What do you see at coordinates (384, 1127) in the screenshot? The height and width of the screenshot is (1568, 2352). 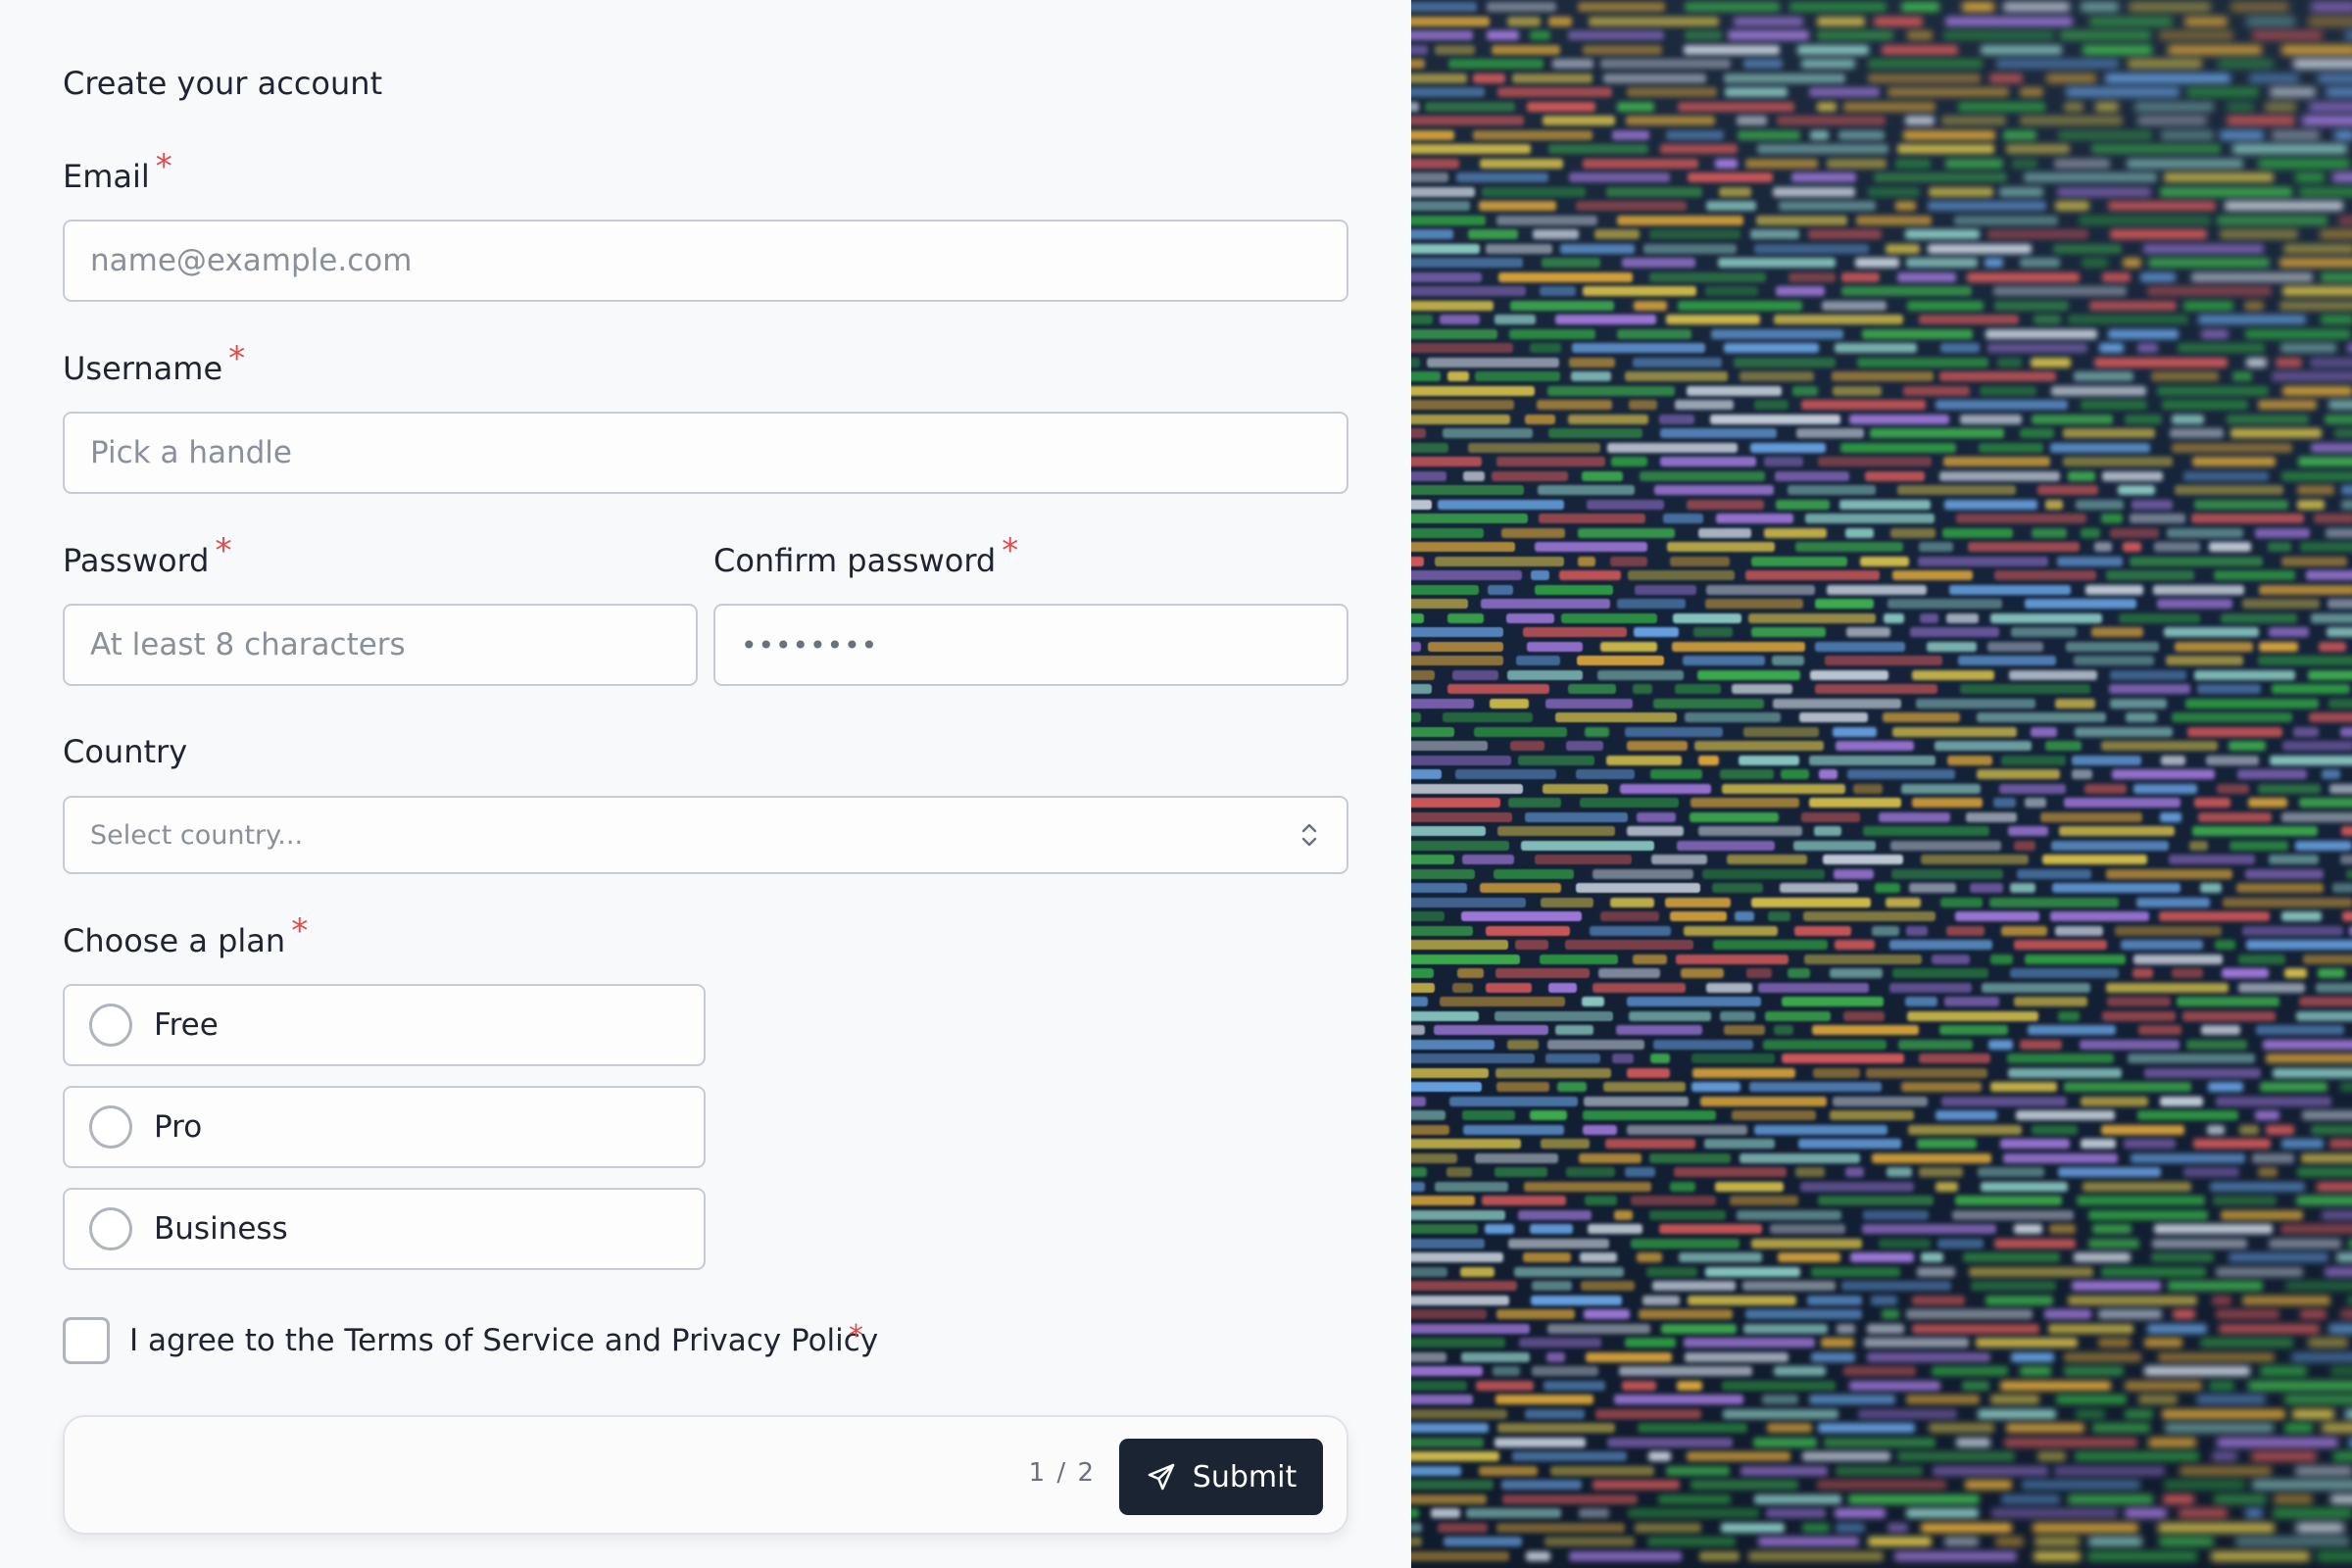 I see `plan-option-pro: Pro` at bounding box center [384, 1127].